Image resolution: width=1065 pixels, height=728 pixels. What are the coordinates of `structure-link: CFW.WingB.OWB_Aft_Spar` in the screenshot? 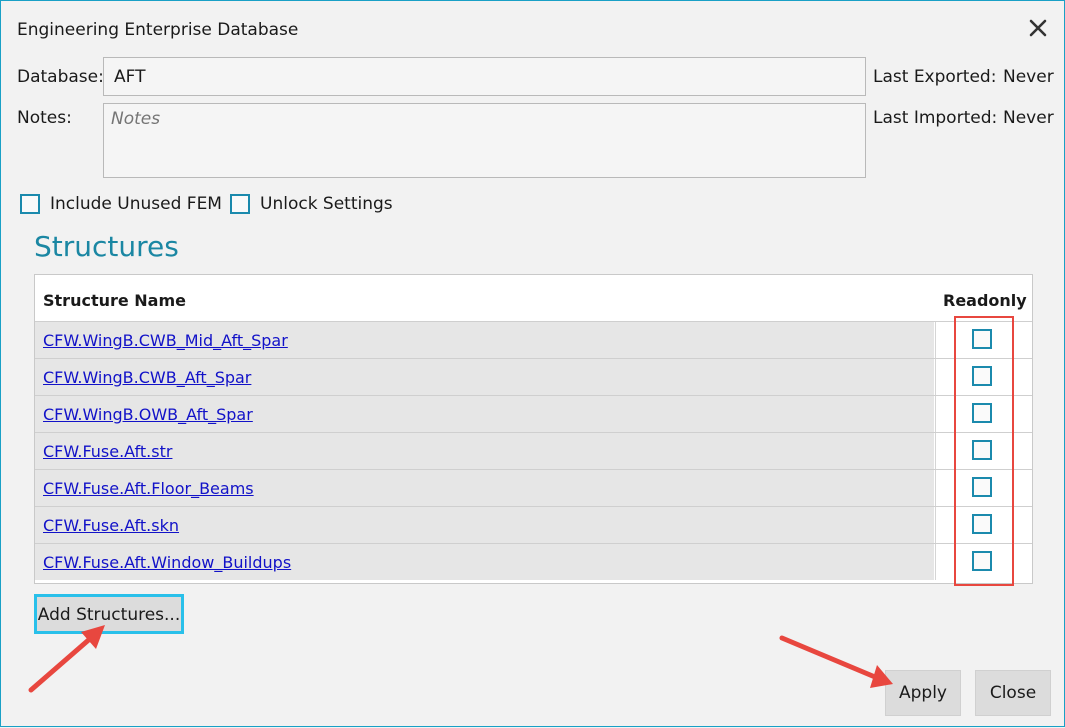 It's located at (148, 414).